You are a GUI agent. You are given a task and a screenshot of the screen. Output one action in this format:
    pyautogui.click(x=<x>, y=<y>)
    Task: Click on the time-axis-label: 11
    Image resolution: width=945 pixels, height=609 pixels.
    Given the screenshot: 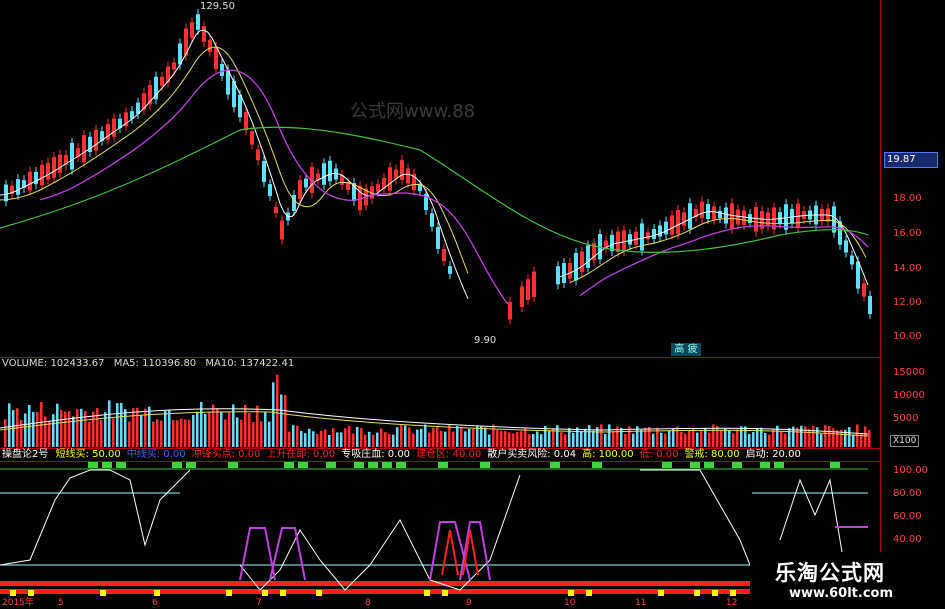 What is the action you would take?
    pyautogui.click(x=641, y=603)
    